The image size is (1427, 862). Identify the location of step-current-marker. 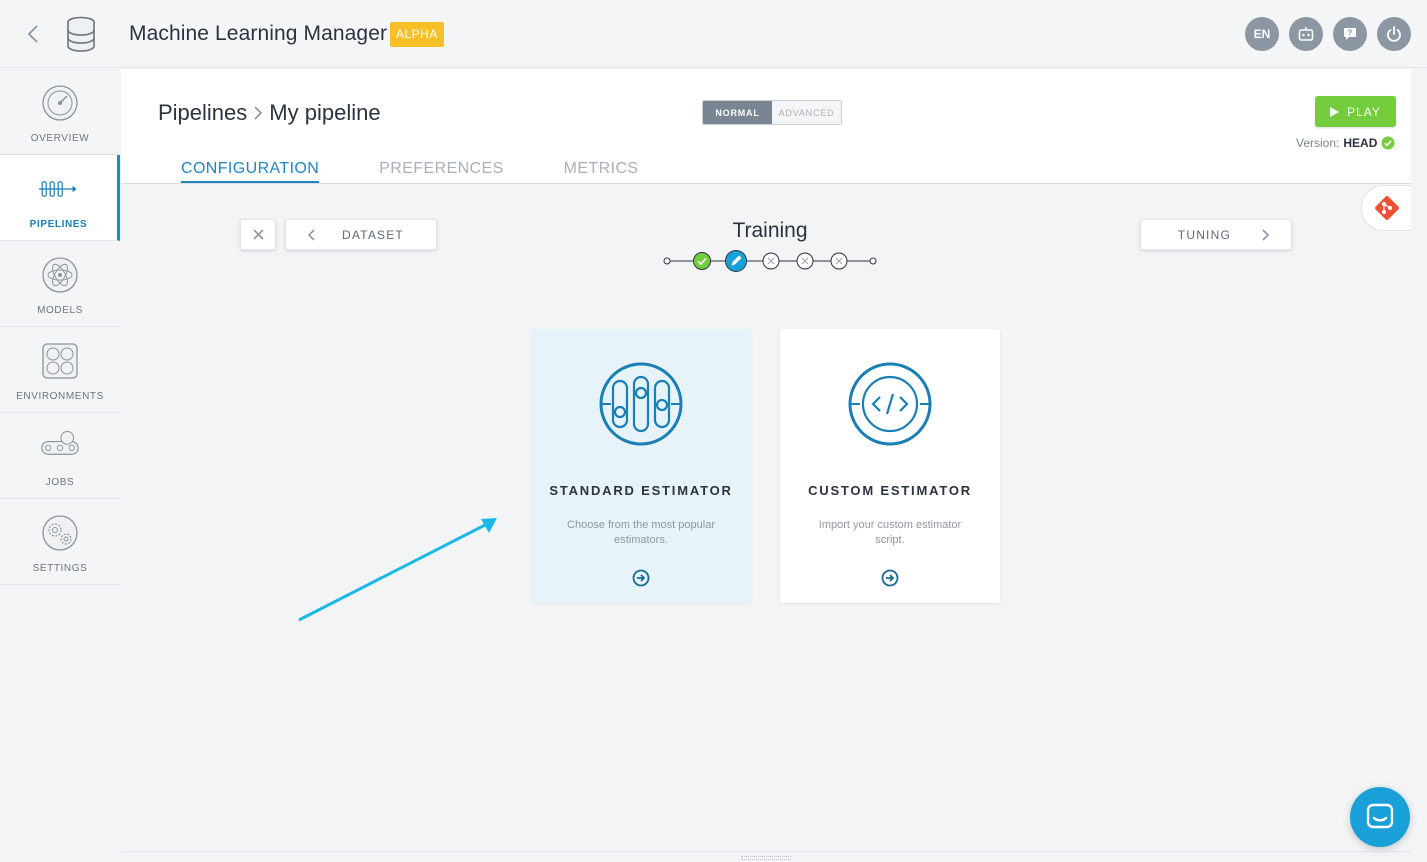
(736, 261).